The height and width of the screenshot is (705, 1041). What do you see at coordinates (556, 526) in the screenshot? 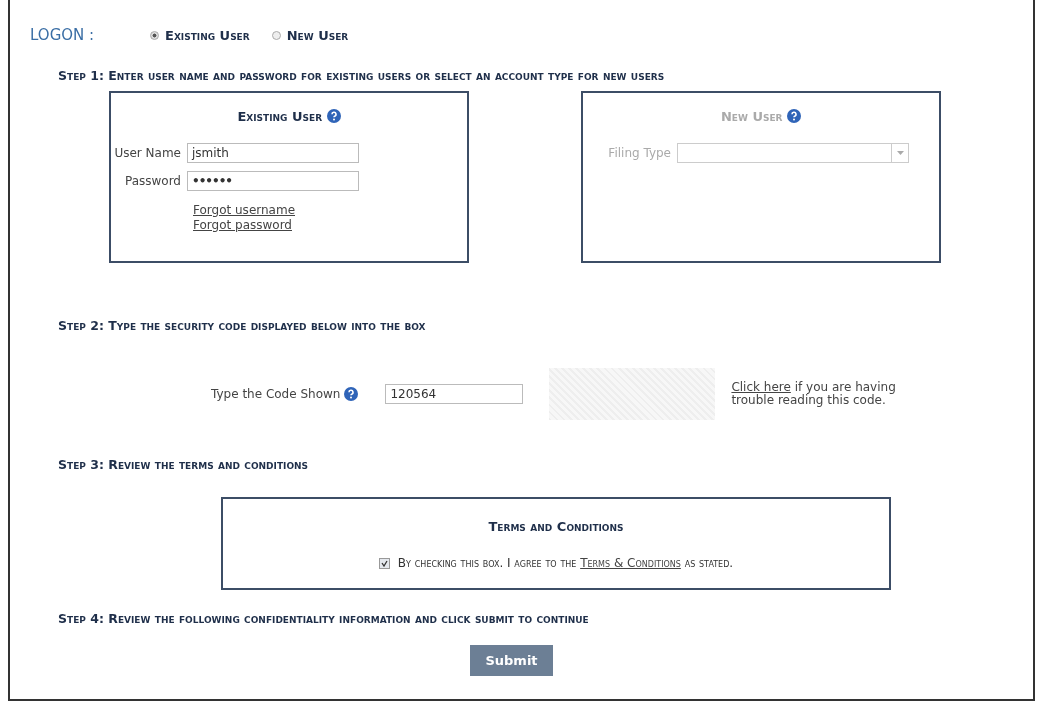
I see `panel-title: Terms and Conditions` at bounding box center [556, 526].